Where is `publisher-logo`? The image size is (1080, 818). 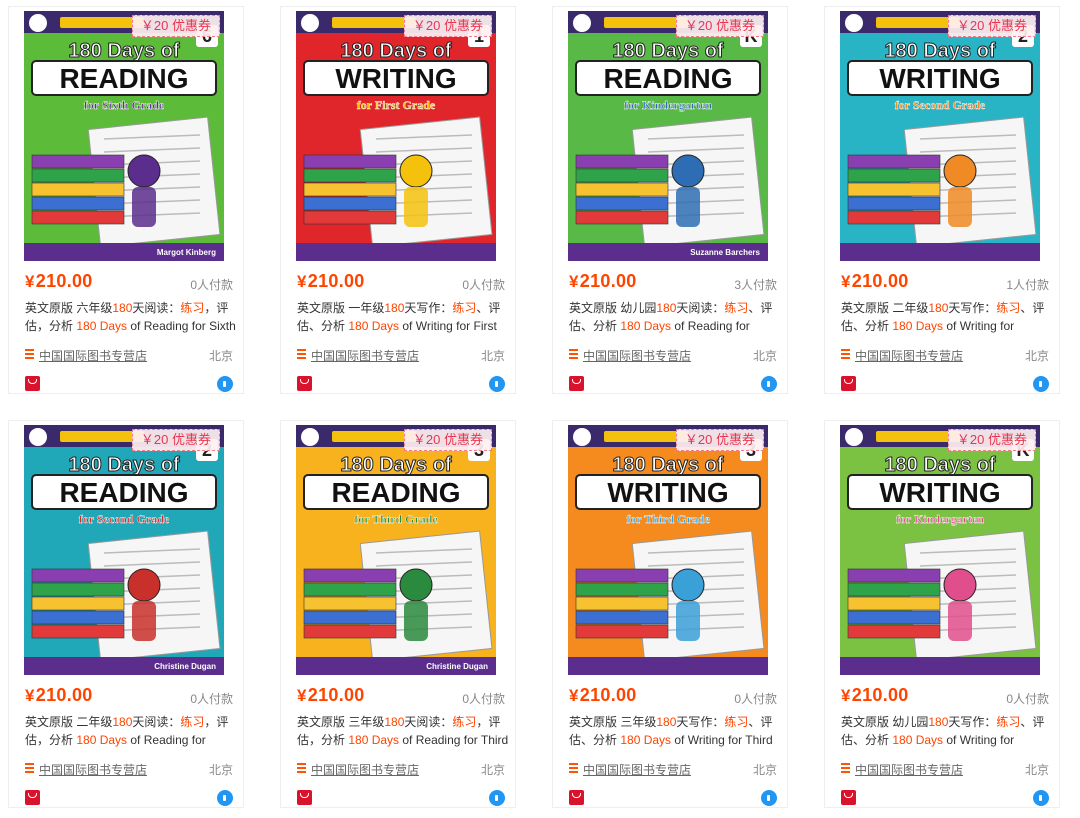
publisher-logo is located at coordinates (310, 437).